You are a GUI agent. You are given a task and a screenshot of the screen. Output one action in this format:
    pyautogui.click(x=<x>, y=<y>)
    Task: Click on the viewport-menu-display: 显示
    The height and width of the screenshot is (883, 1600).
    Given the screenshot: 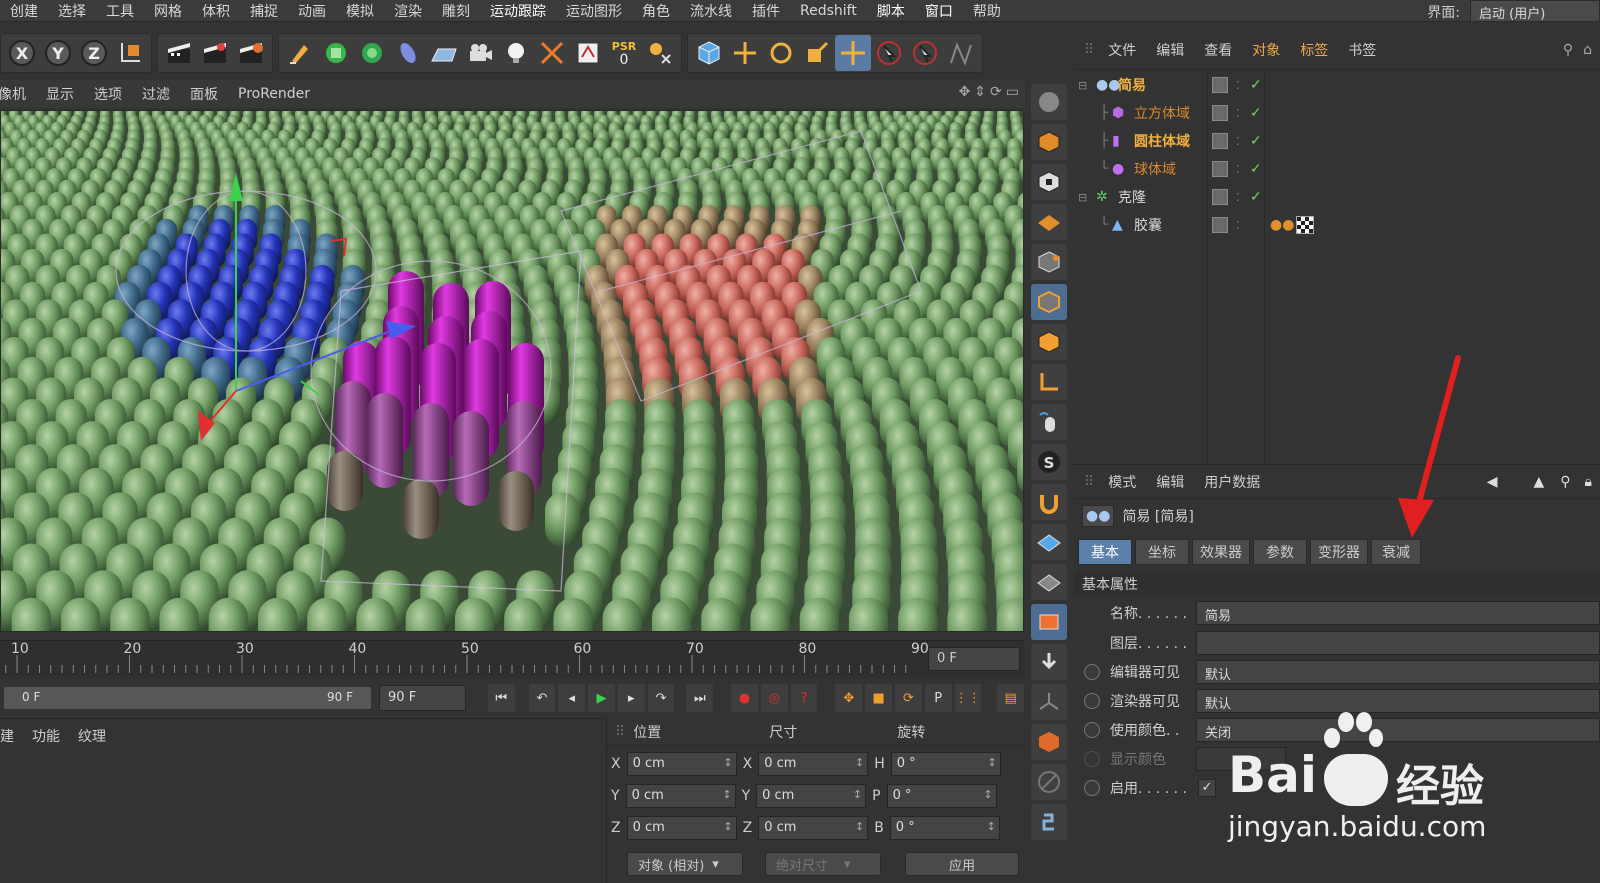 What is the action you would take?
    pyautogui.click(x=60, y=94)
    